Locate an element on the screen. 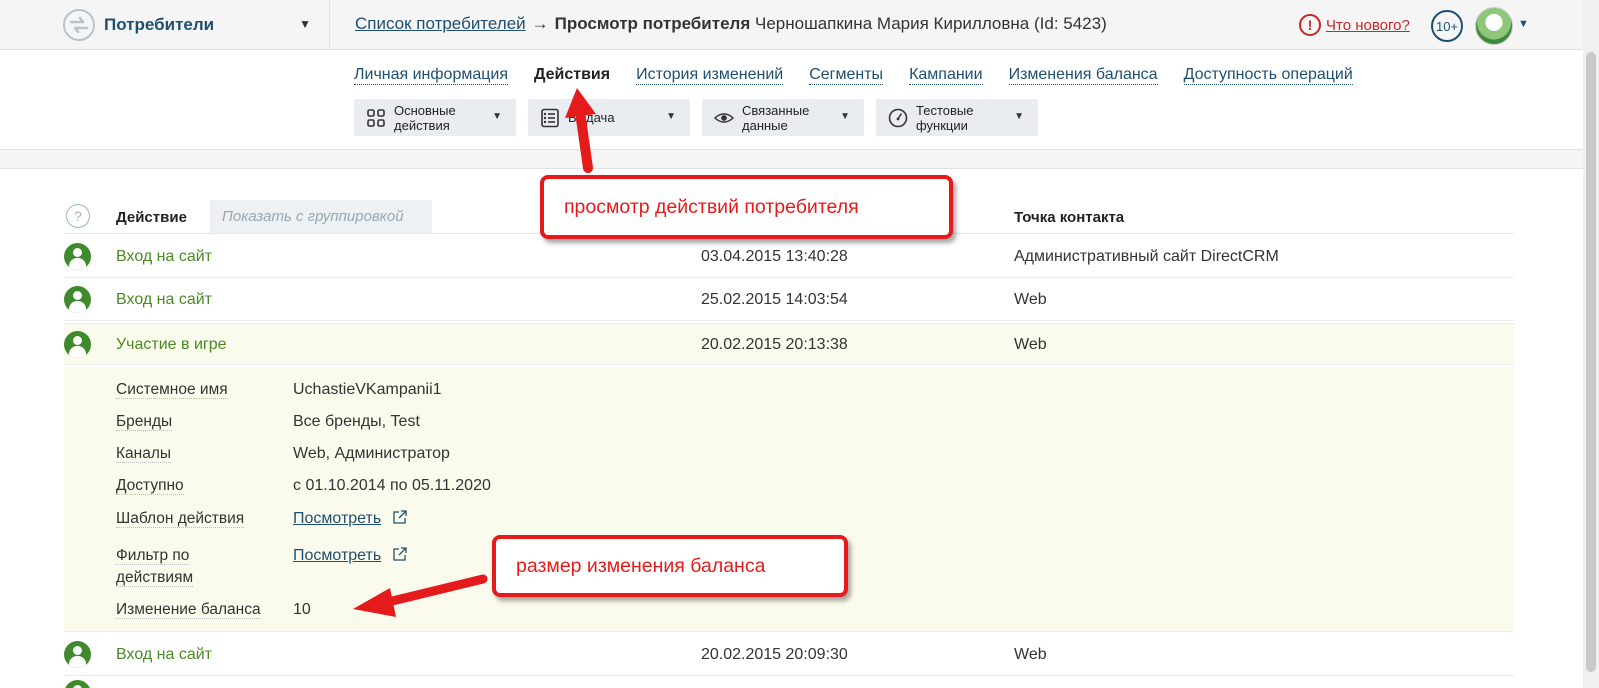 This screenshot has height=688, width=1599. related-data-label: Связанные данные is located at coordinates (776, 117).